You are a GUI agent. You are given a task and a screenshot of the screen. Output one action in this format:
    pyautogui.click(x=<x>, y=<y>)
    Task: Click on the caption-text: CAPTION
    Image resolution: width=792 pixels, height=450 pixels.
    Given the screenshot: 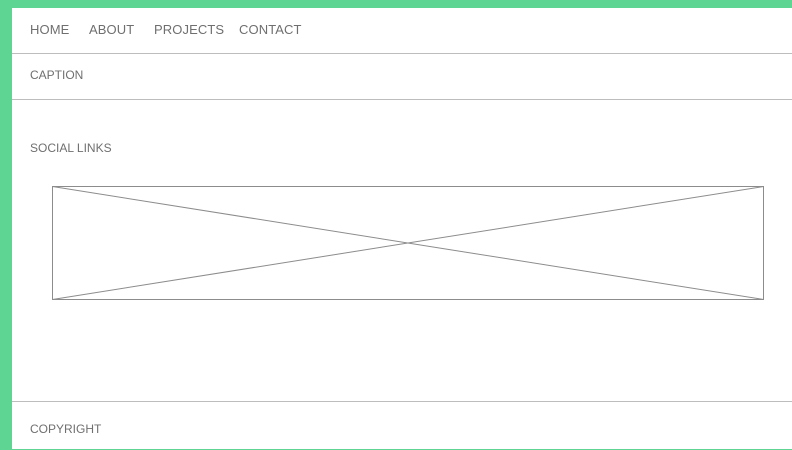 What is the action you would take?
    pyautogui.click(x=57, y=75)
    